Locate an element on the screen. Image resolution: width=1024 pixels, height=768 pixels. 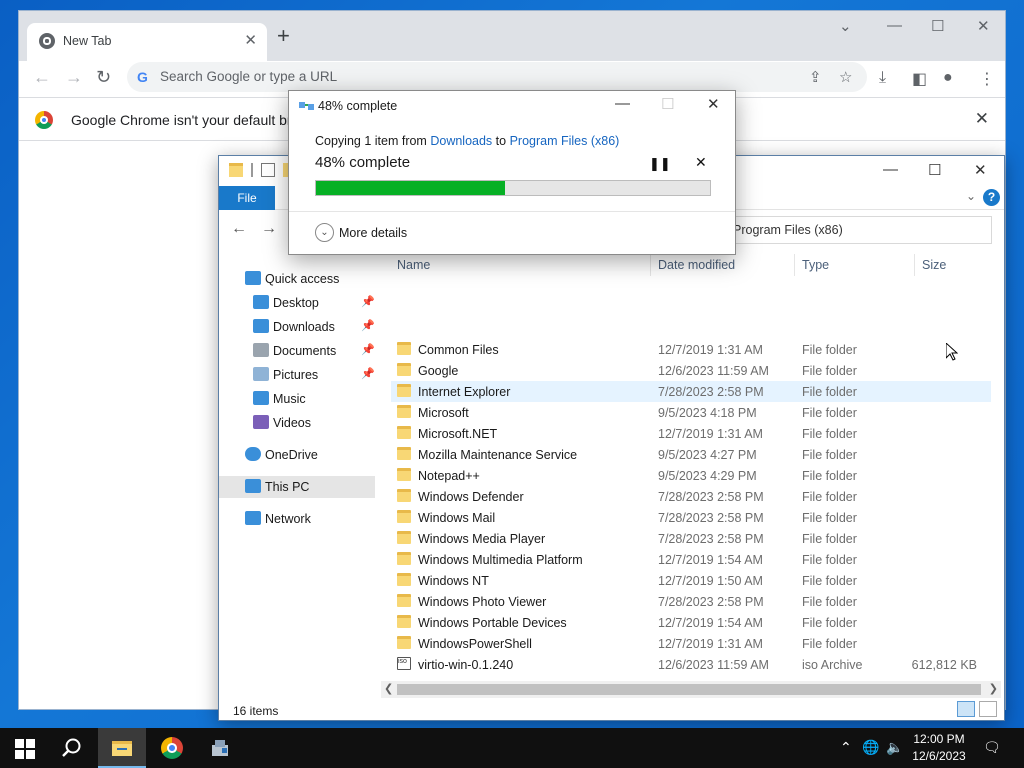
new-tab-button: + is located at coordinates (283, 36).